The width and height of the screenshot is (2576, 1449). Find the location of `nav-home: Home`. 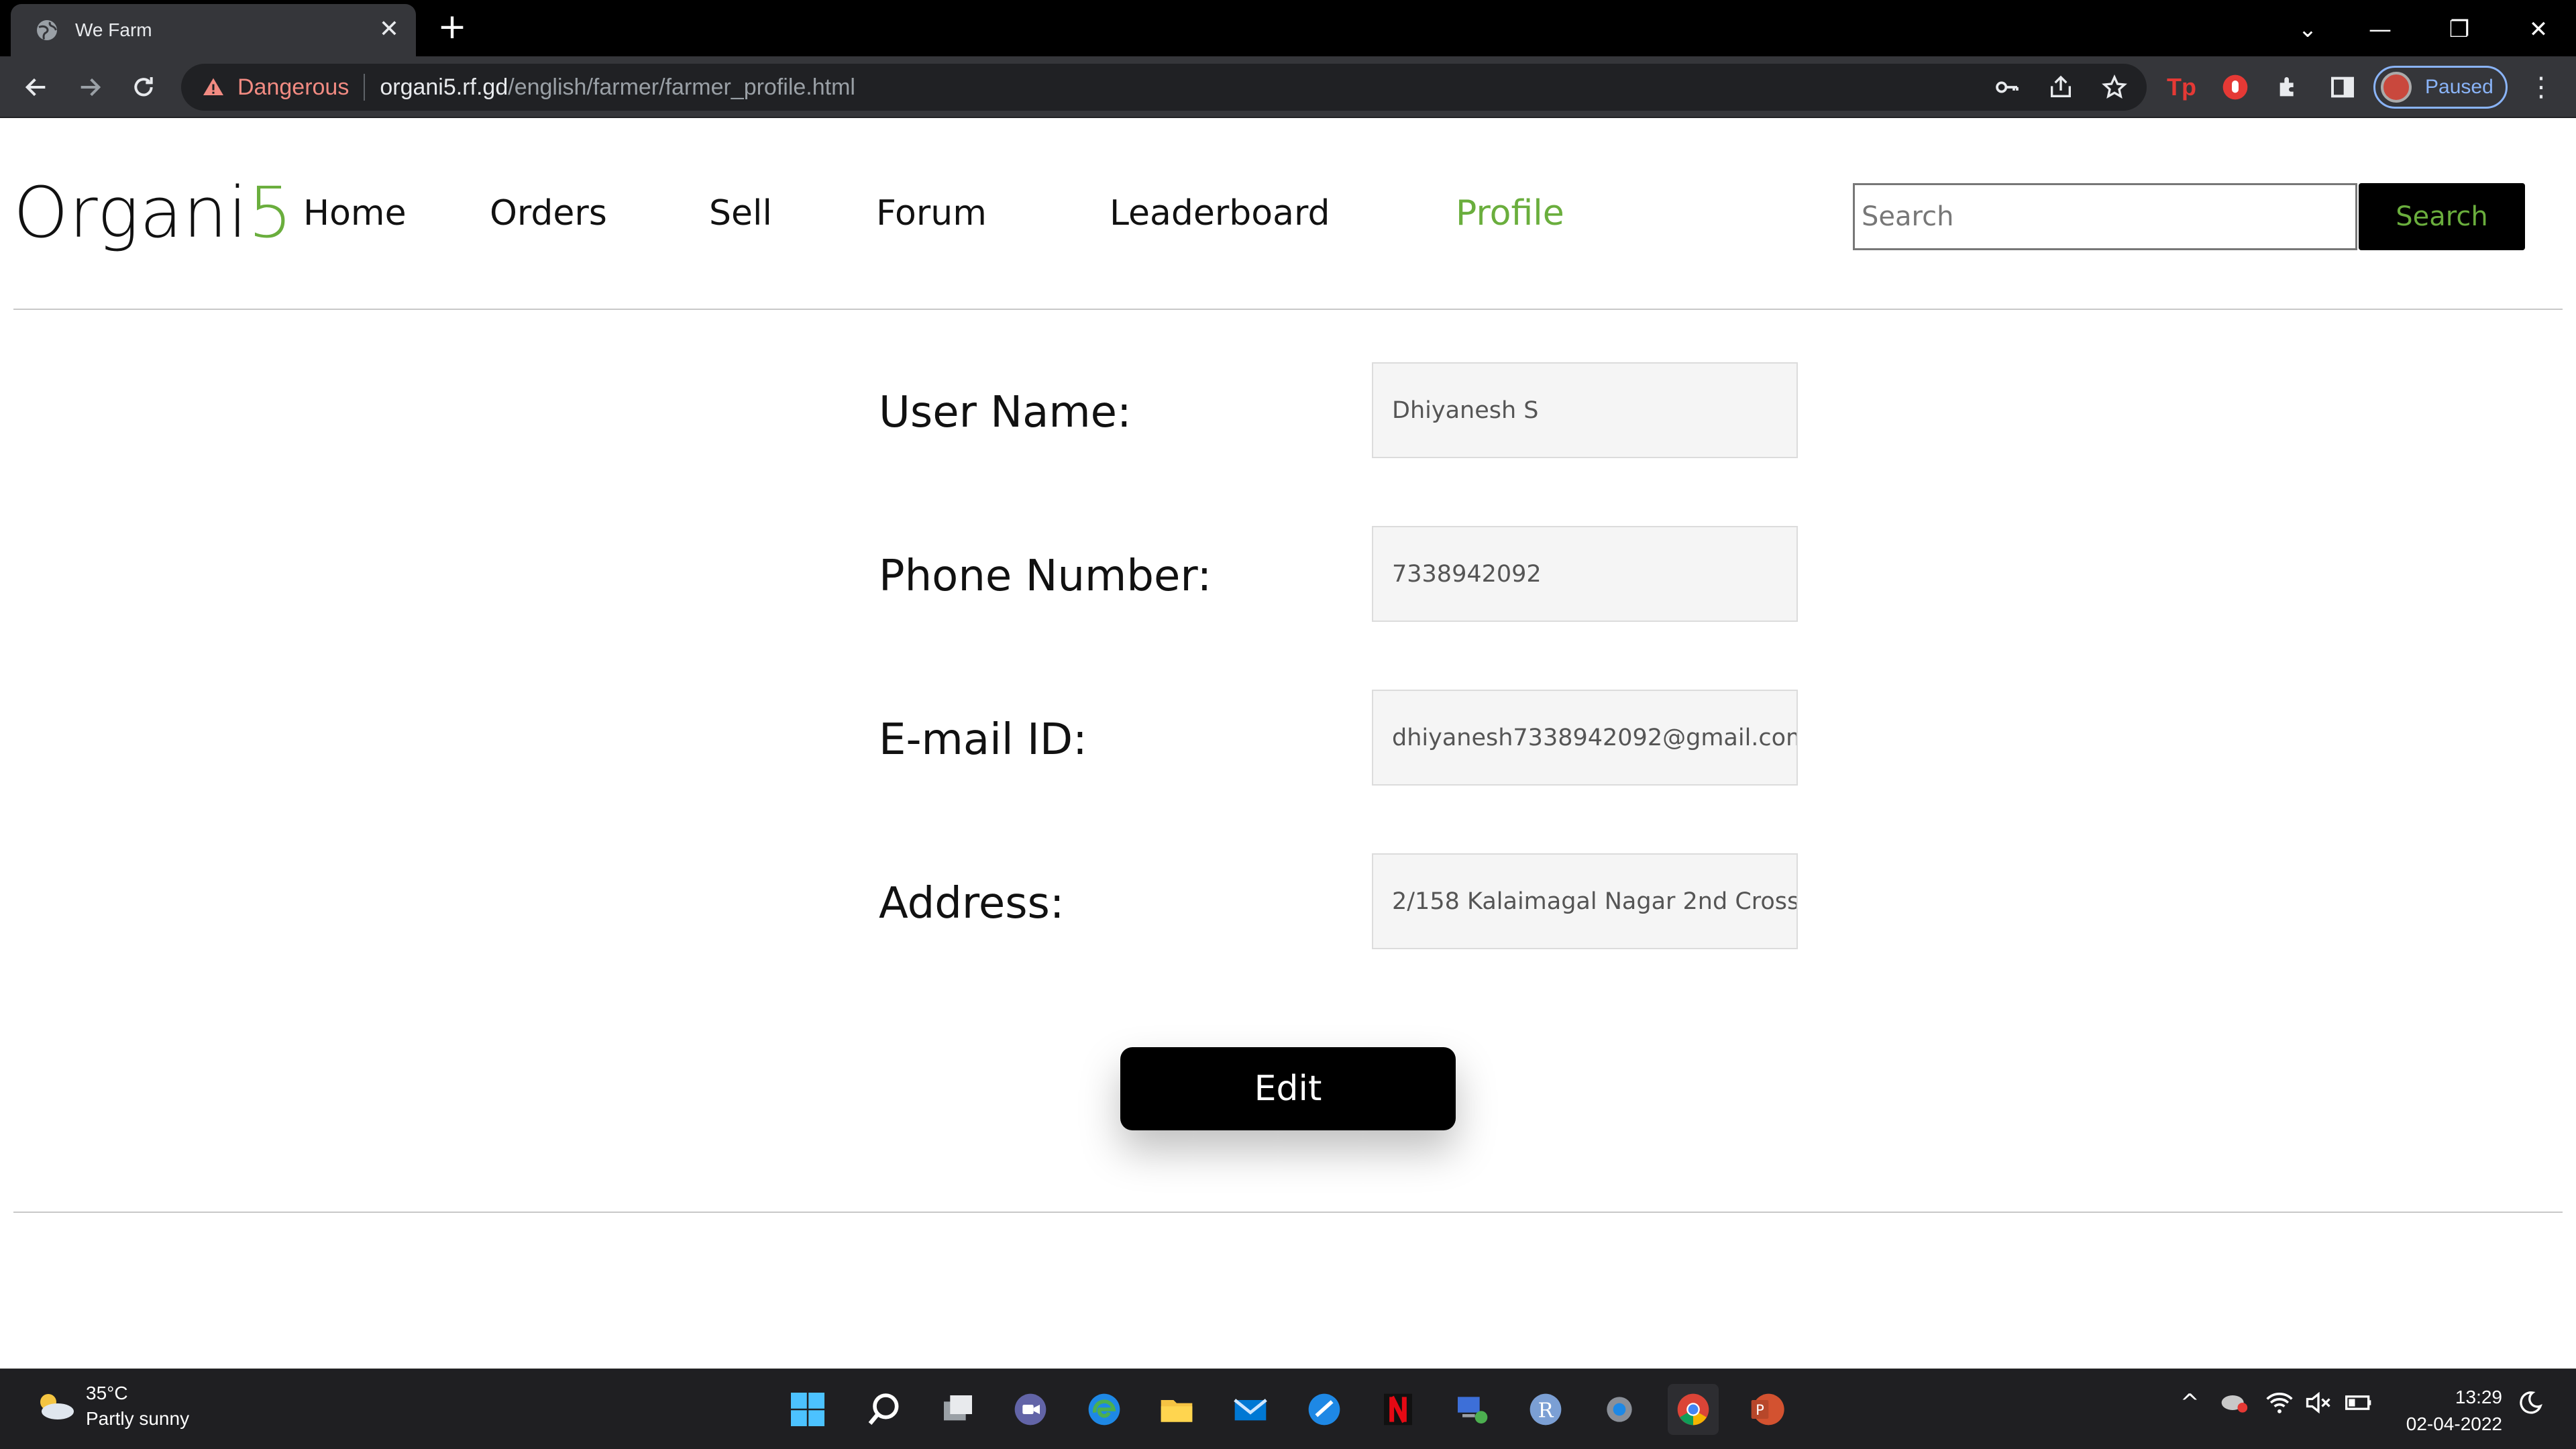

nav-home: Home is located at coordinates (355, 213).